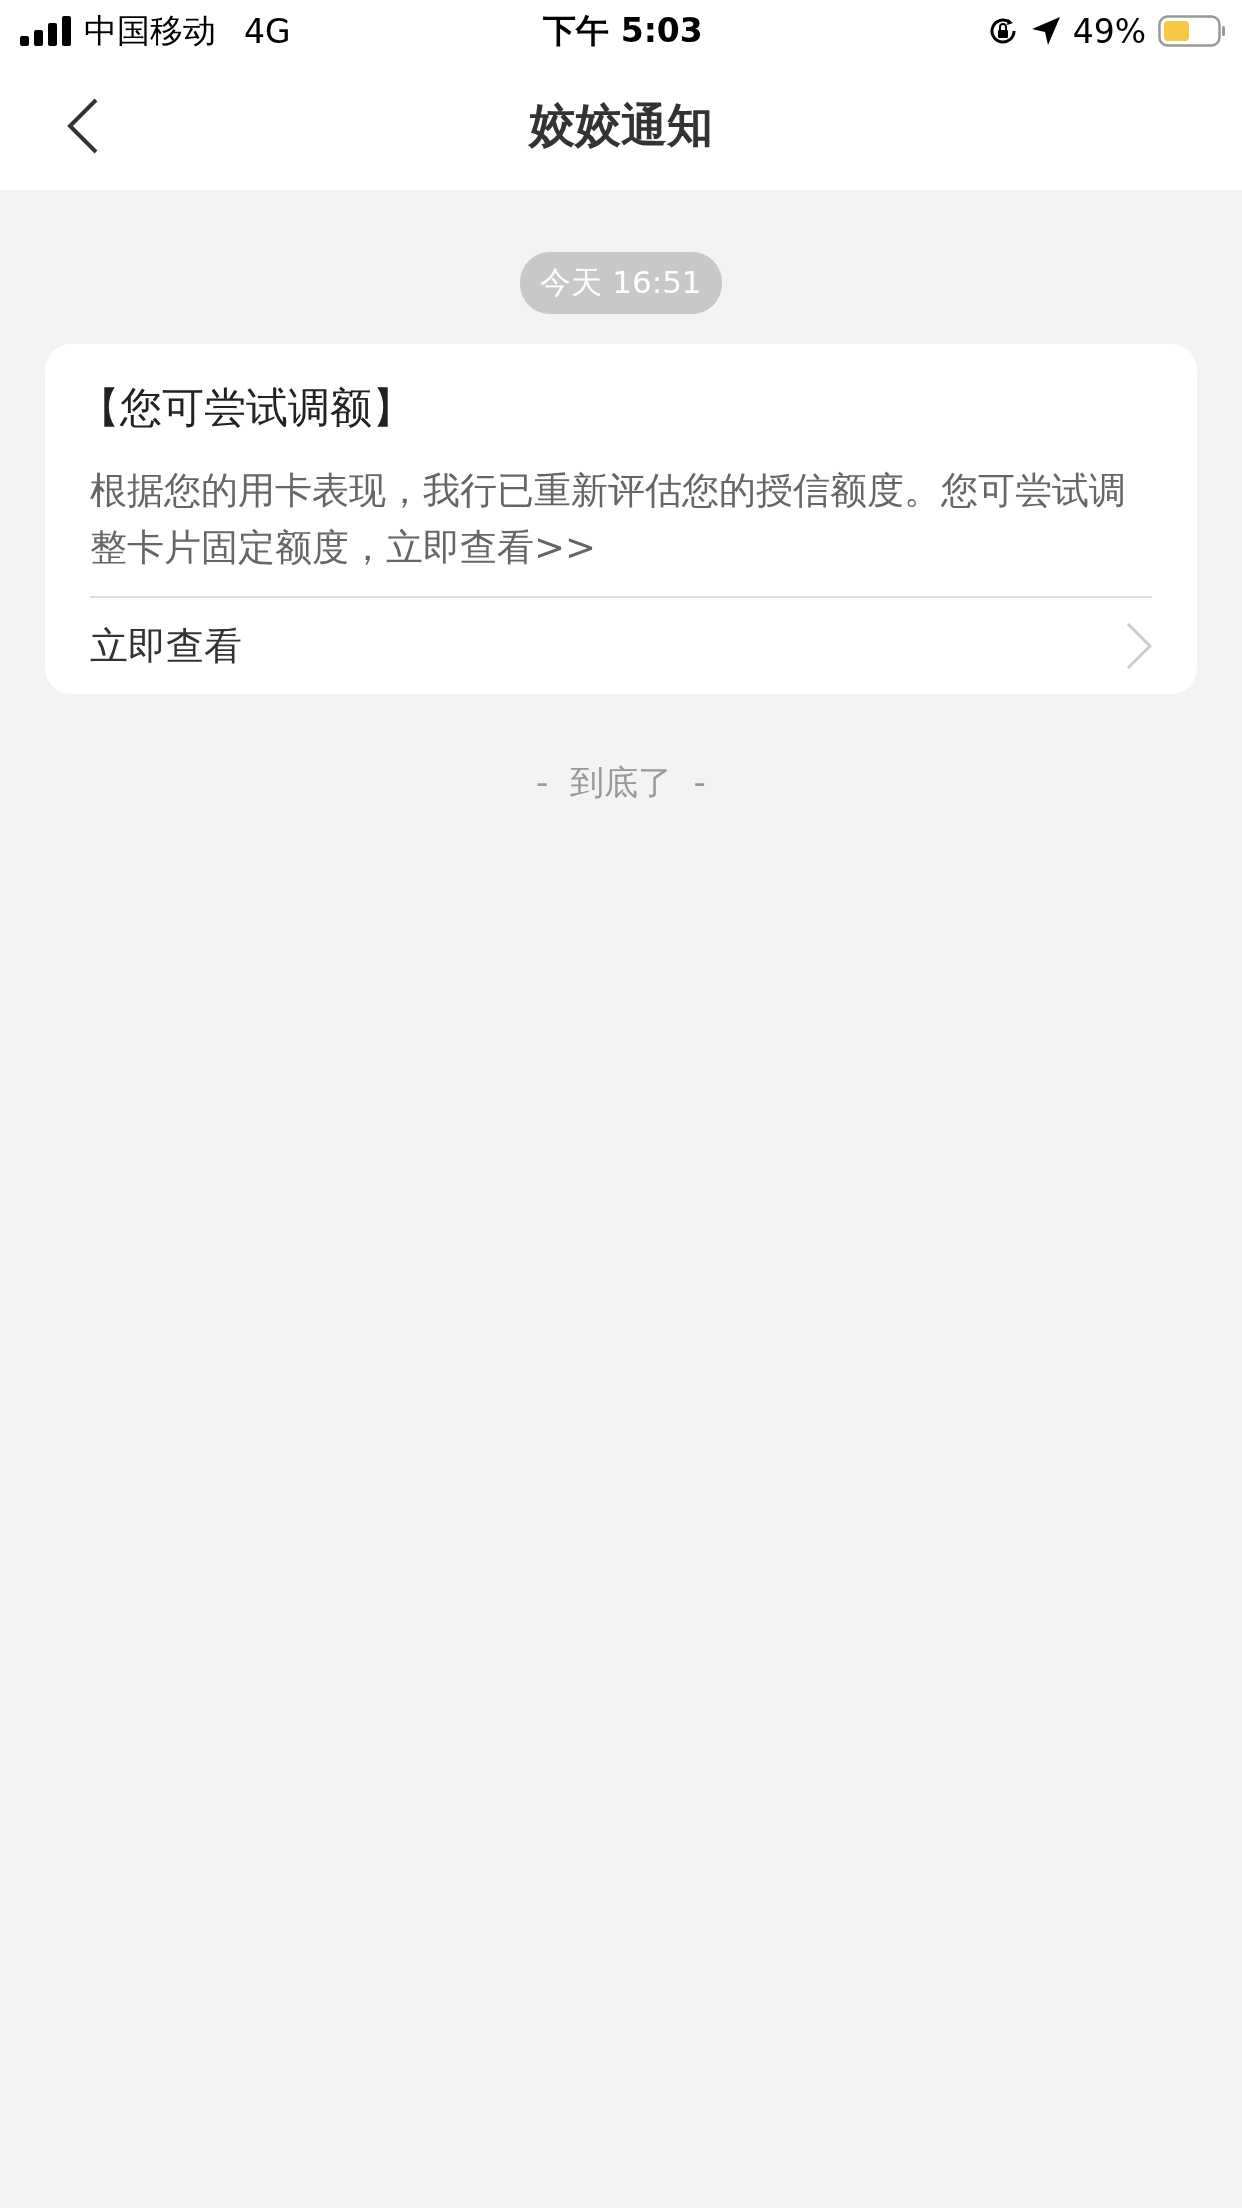 Image resolution: width=1242 pixels, height=2208 pixels. What do you see at coordinates (83, 126) in the screenshot?
I see `back-chevron-icon` at bounding box center [83, 126].